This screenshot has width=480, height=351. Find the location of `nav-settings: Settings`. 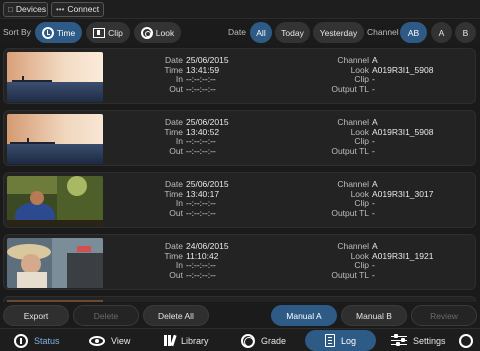

nav-settings: Settings is located at coordinates (418, 340).